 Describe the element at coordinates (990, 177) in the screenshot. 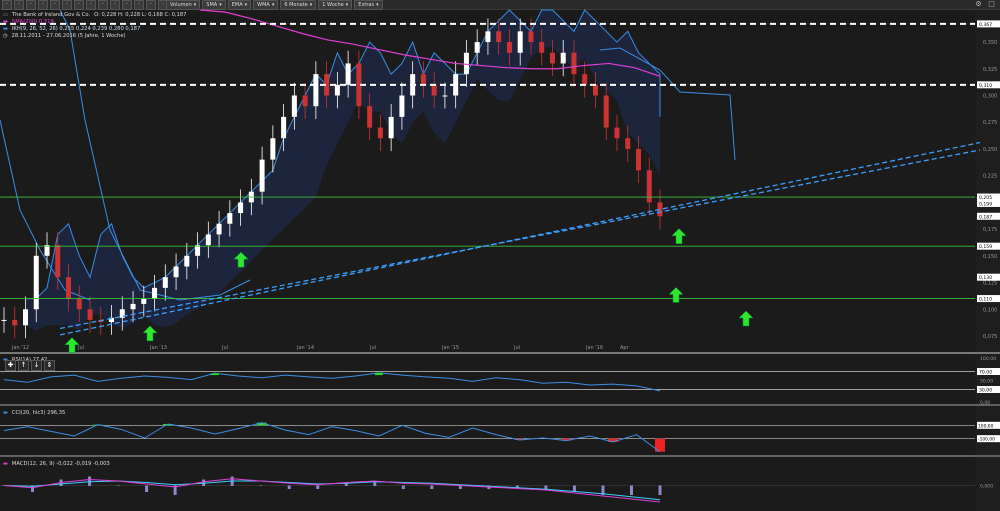

I see `y-tick-label: 0,225` at that location.